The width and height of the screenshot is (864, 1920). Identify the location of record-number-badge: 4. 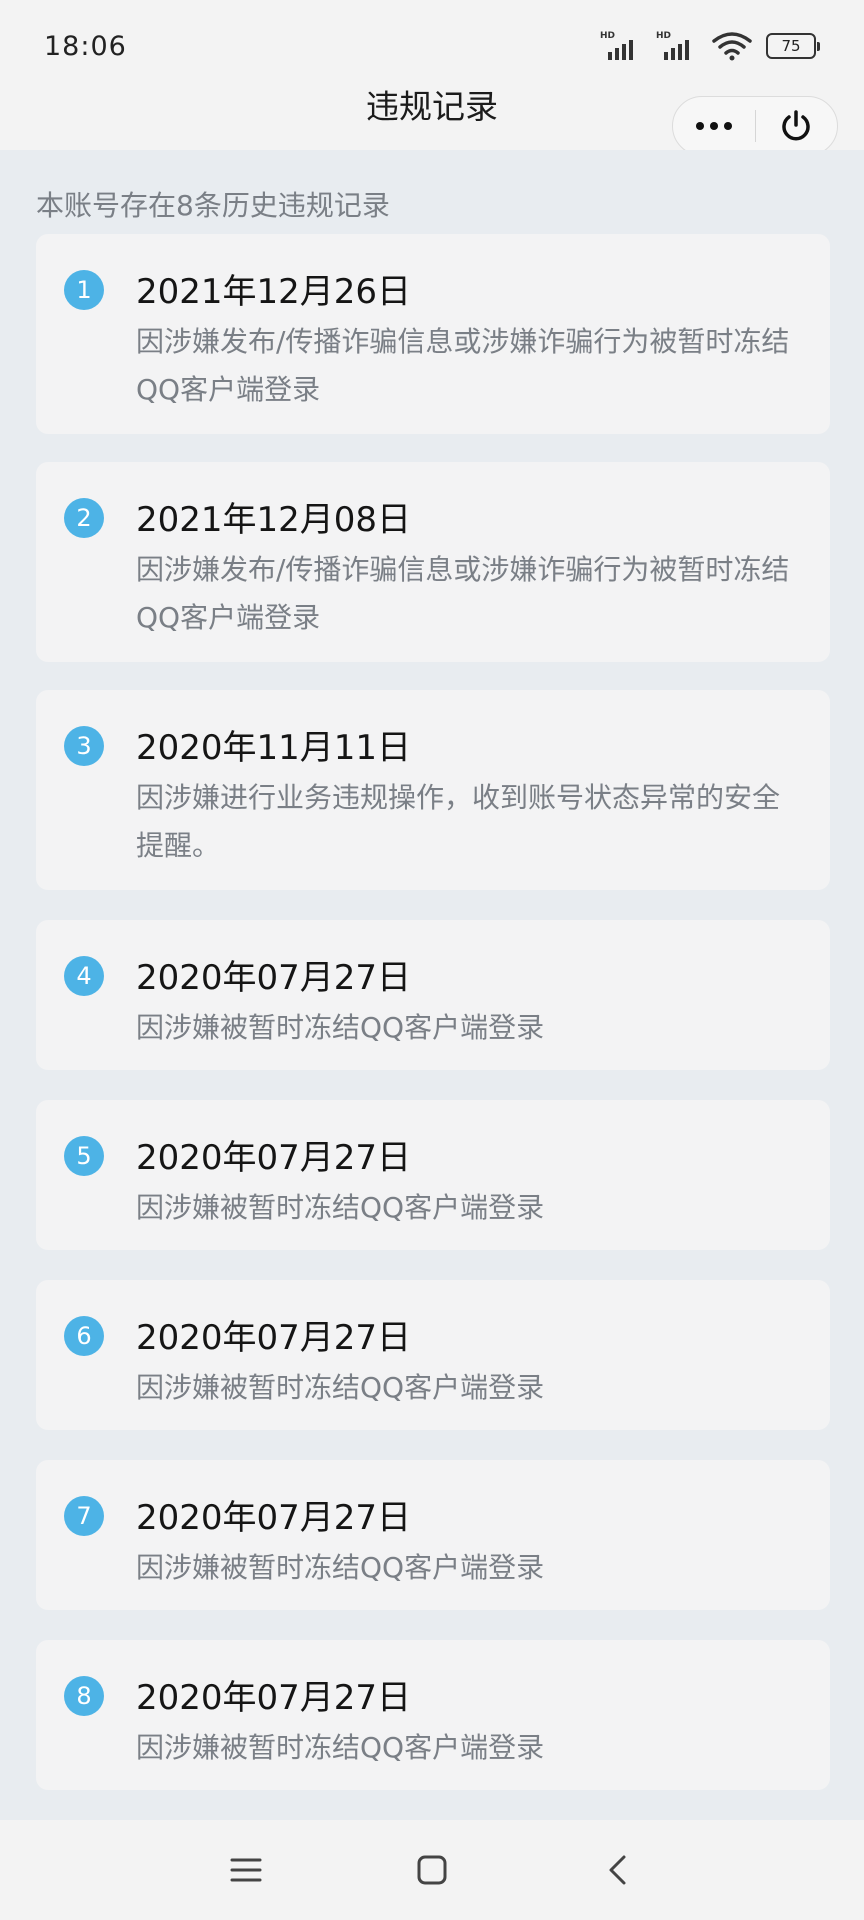
(84, 976).